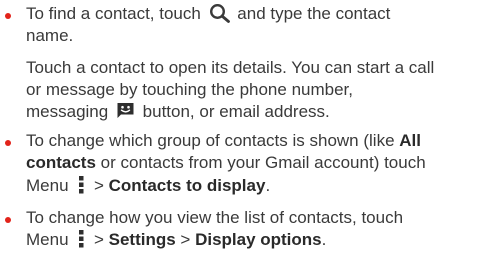 The width and height of the screenshot is (503, 265). I want to click on bullet3-line2-after: ., so click(324, 239).